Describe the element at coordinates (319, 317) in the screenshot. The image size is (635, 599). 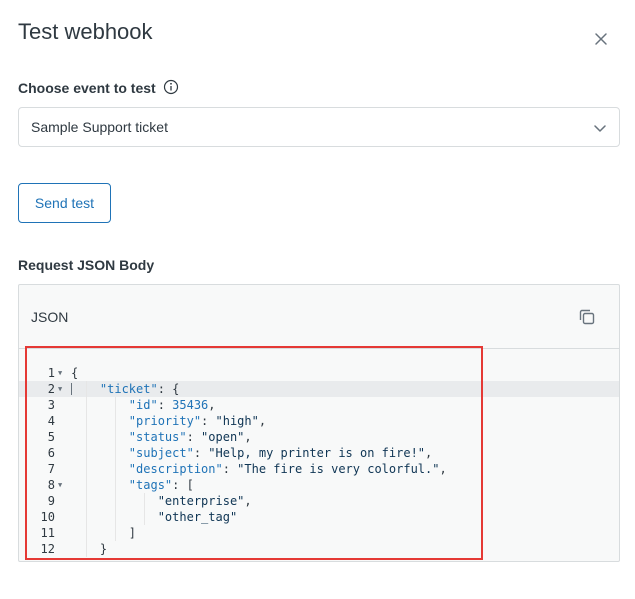
I see `json-panel-header: JSON` at that location.